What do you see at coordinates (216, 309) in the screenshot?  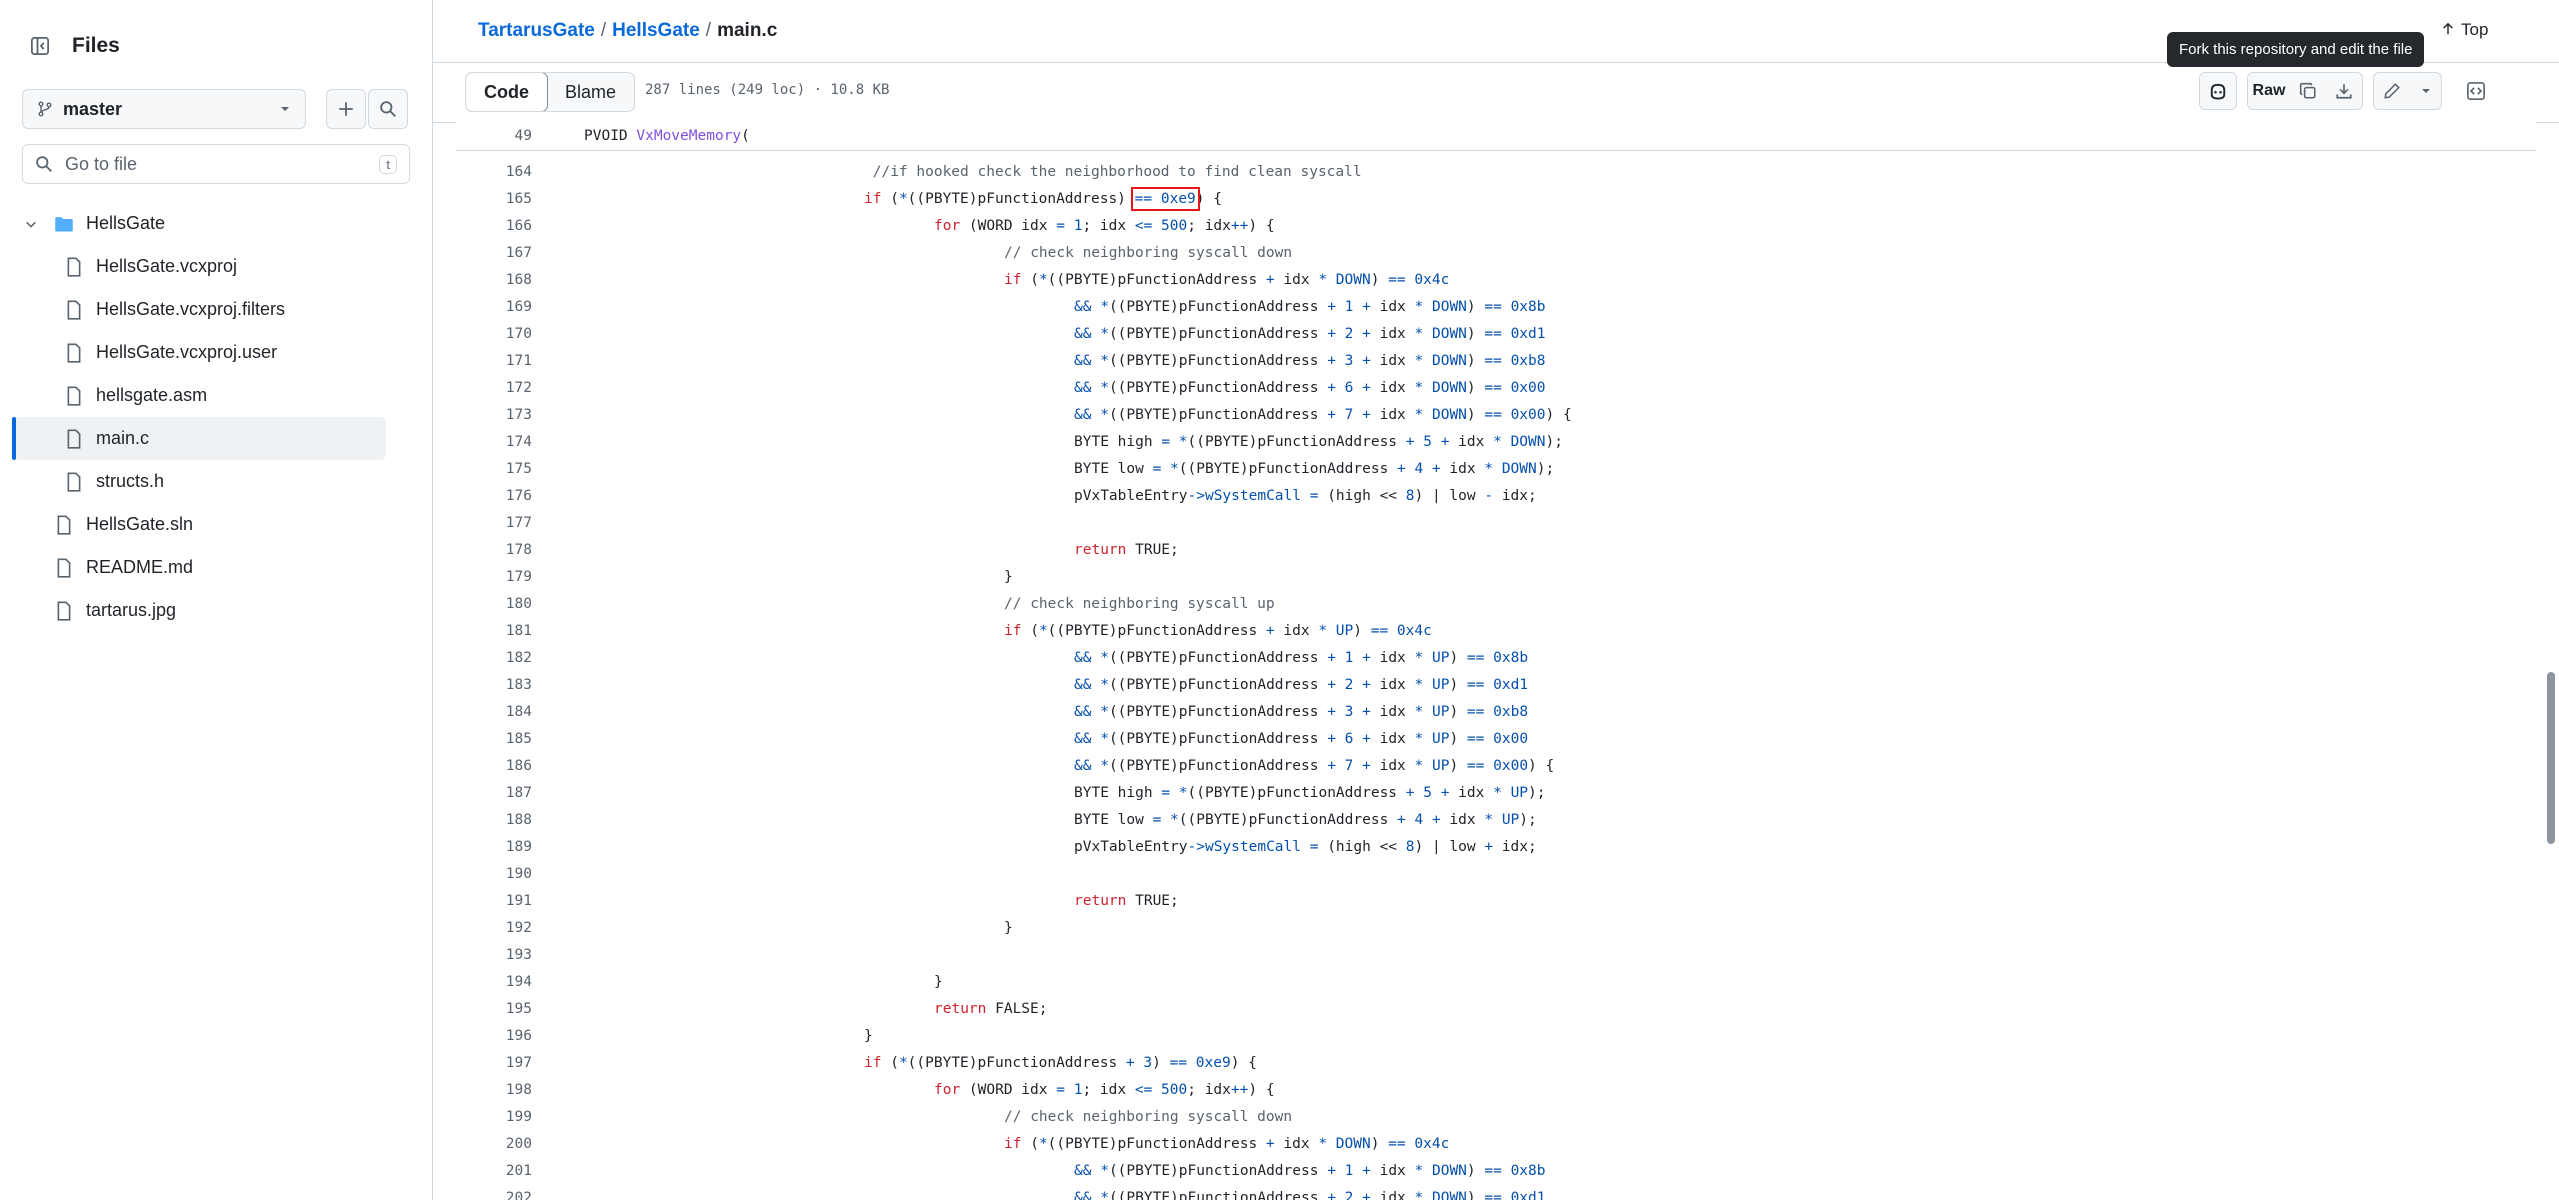 I see `tree-file-hellsgate-vcxproj-filters: HellsGate.vcxproj.filters` at bounding box center [216, 309].